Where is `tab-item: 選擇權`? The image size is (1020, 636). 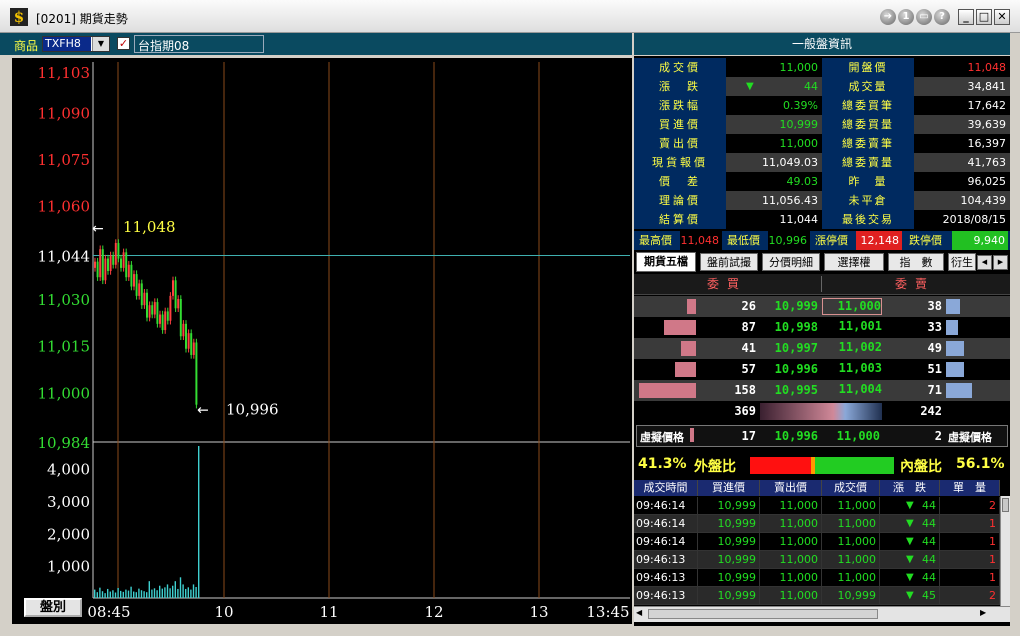
tab-item: 選擇權 is located at coordinates (854, 262).